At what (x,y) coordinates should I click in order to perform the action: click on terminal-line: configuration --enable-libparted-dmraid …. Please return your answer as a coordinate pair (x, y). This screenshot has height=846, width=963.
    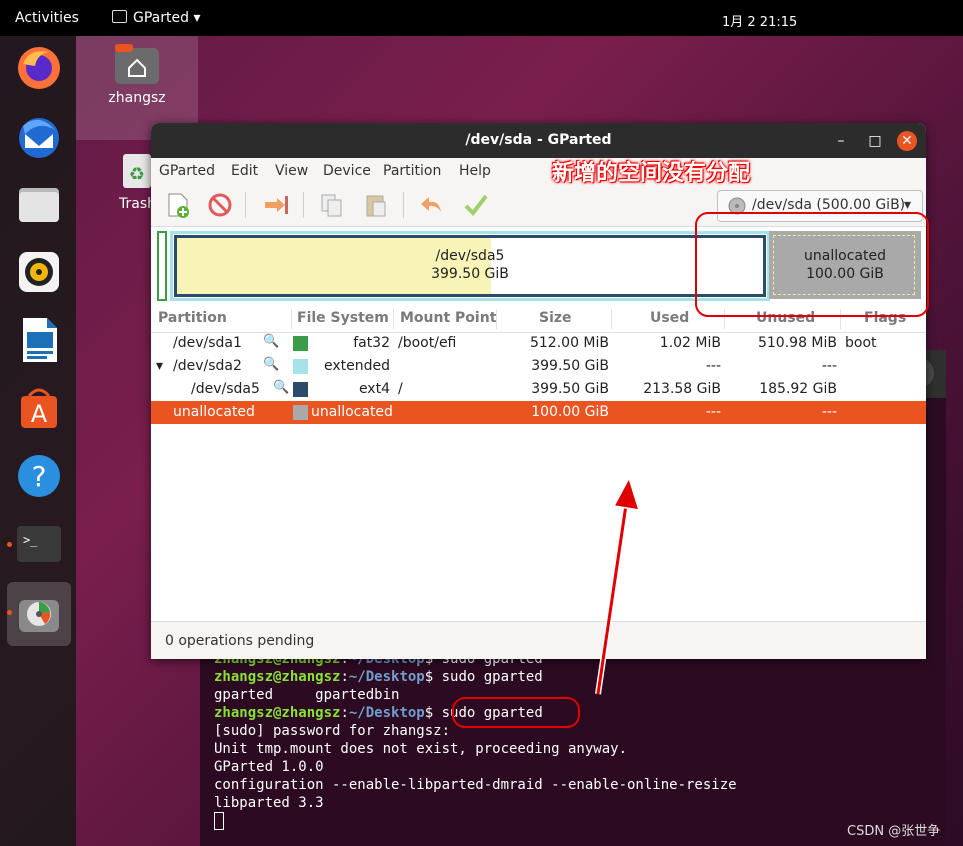
    Looking at the image, I should click on (475, 785).